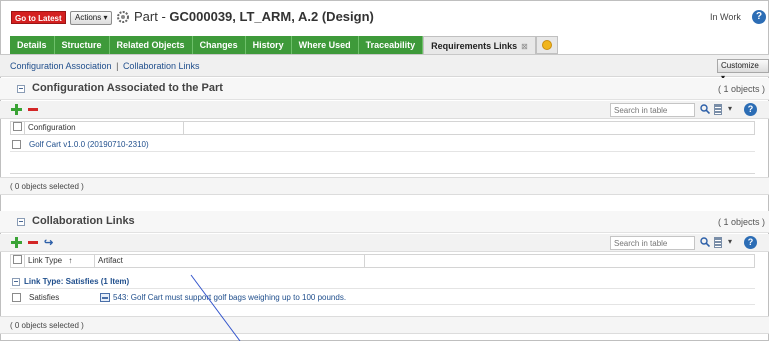 The height and width of the screenshot is (341, 769). What do you see at coordinates (104, 128) in the screenshot?
I see `column-configuration: Configuration` at bounding box center [104, 128].